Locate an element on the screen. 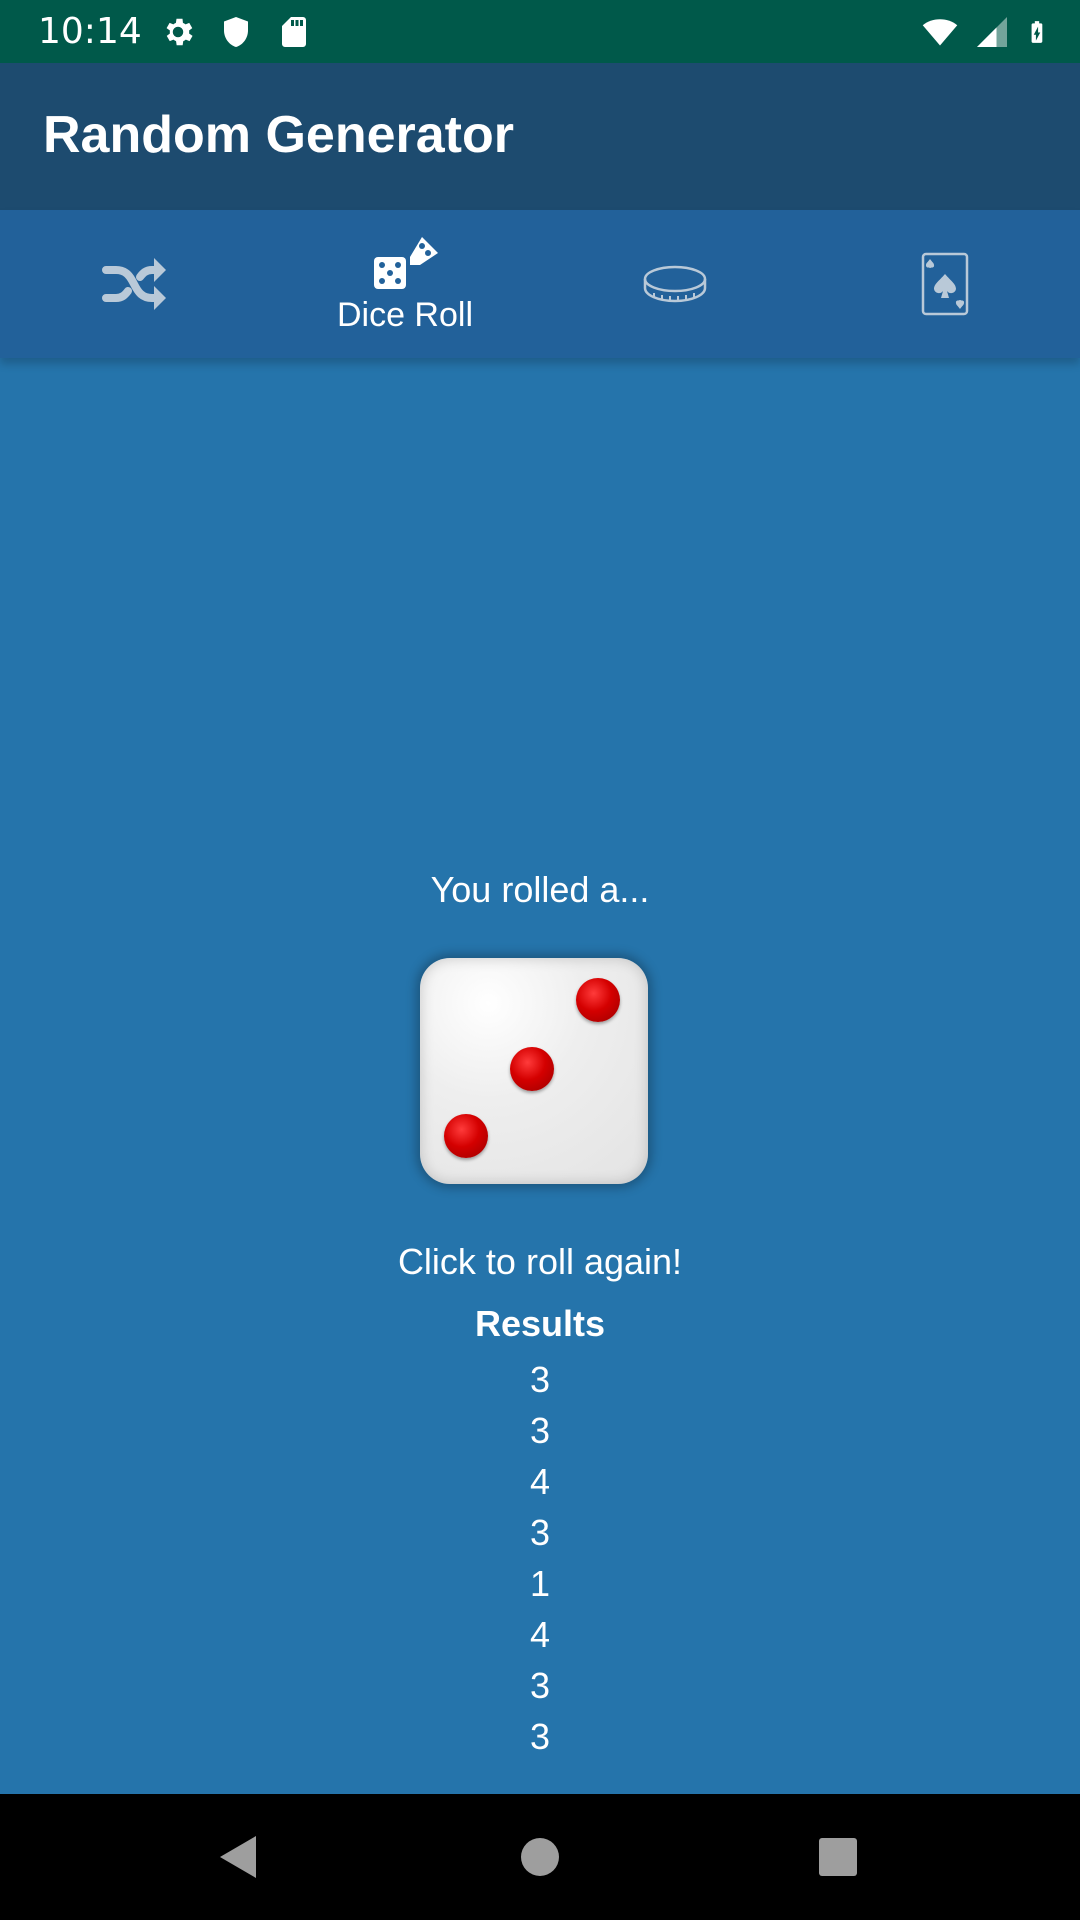  app-bar: Random Generator is located at coordinates (540, 136).